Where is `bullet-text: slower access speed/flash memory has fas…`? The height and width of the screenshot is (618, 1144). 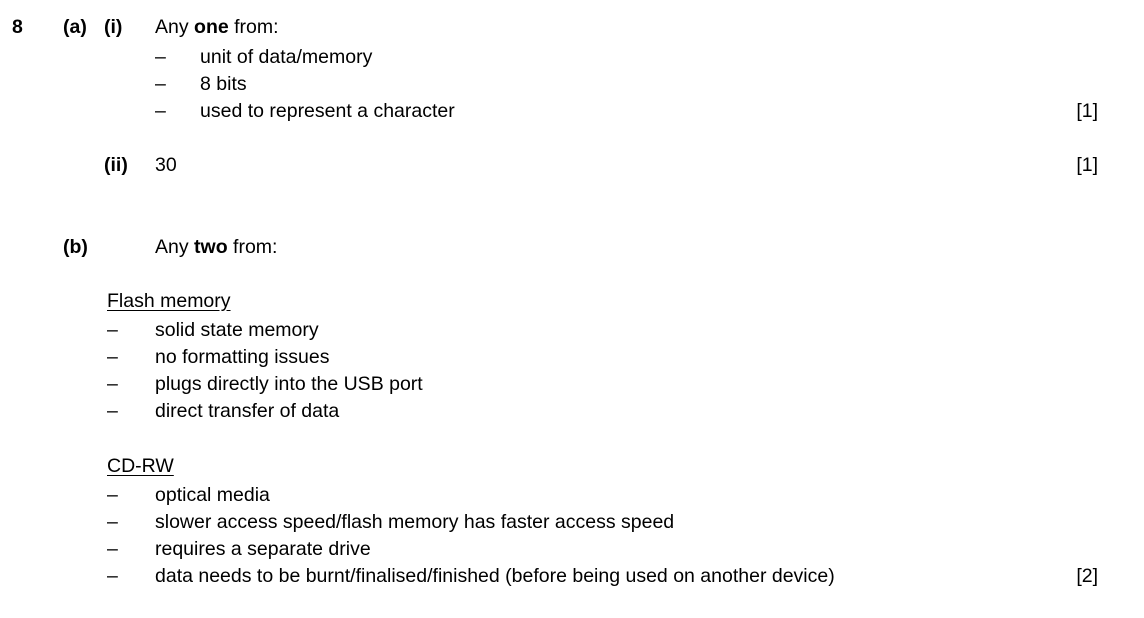 bullet-text: slower access speed/flash memory has fas… is located at coordinates (415, 522).